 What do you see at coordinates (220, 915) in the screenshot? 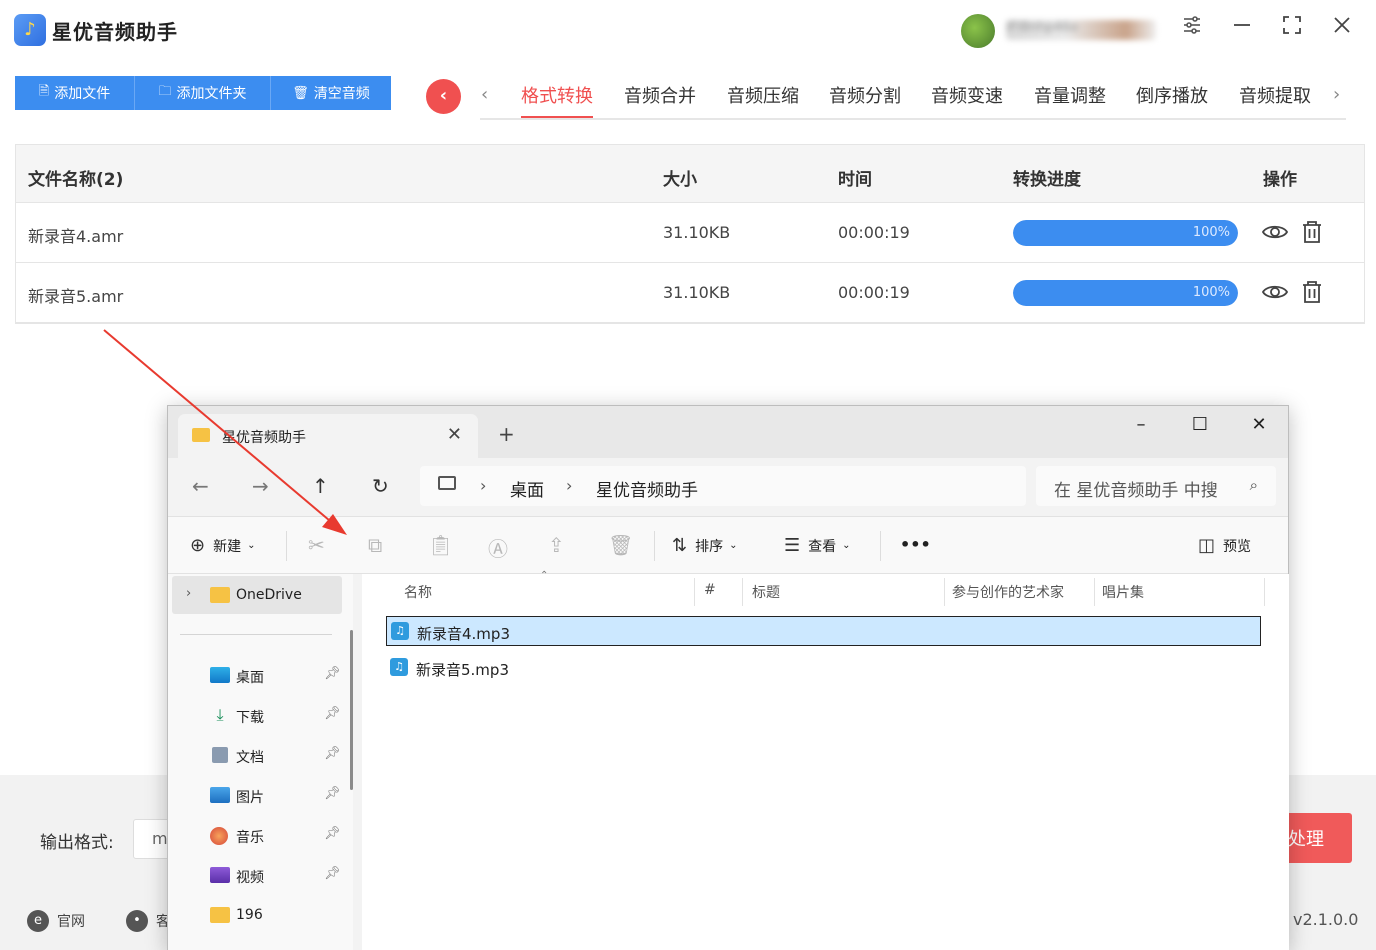
I see `folder-icon` at bounding box center [220, 915].